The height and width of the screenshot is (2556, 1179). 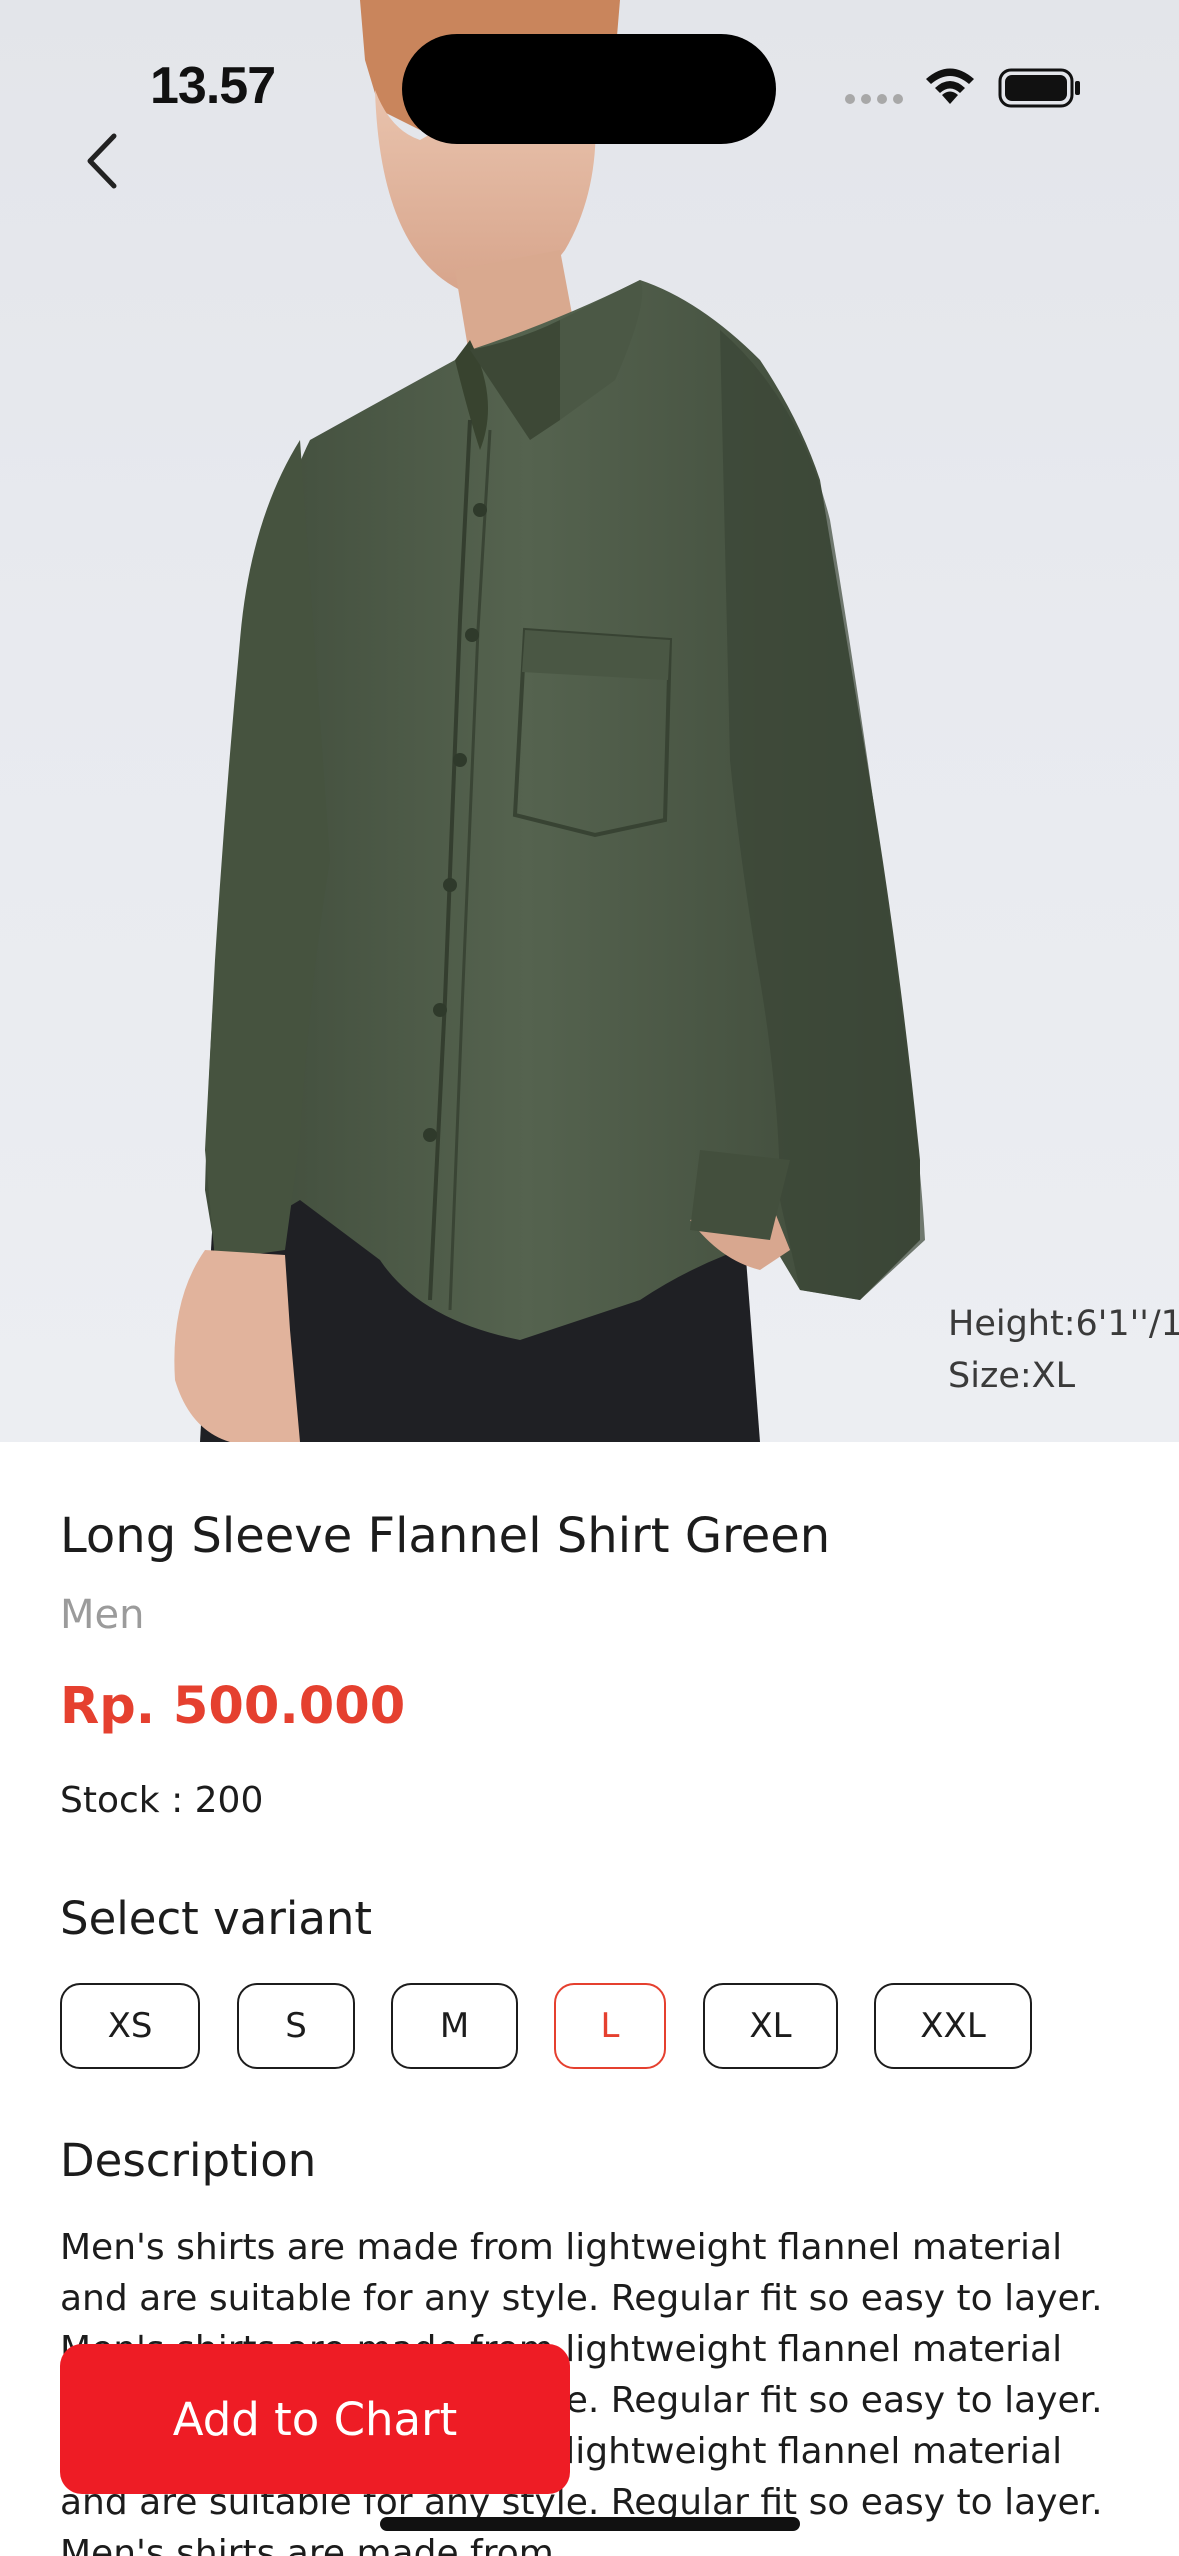 What do you see at coordinates (102, 1615) in the screenshot?
I see `product-category: Men` at bounding box center [102, 1615].